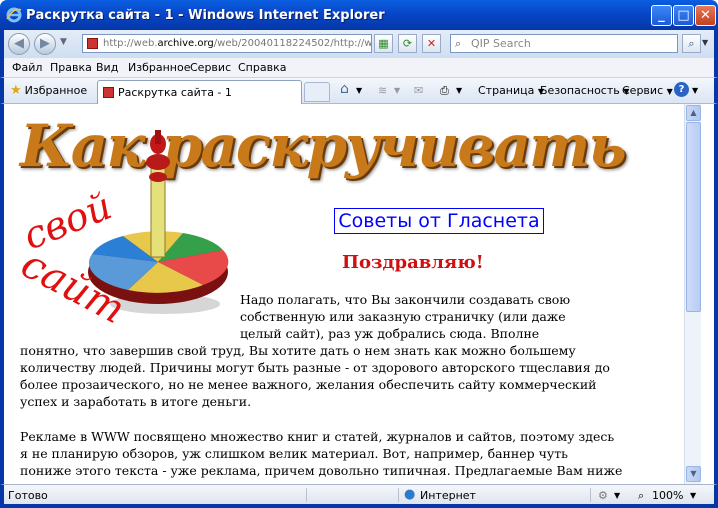 The height and width of the screenshot is (508, 718). Describe the element at coordinates (382, 90) in the screenshot. I see `feeds-icon: ≋` at that location.